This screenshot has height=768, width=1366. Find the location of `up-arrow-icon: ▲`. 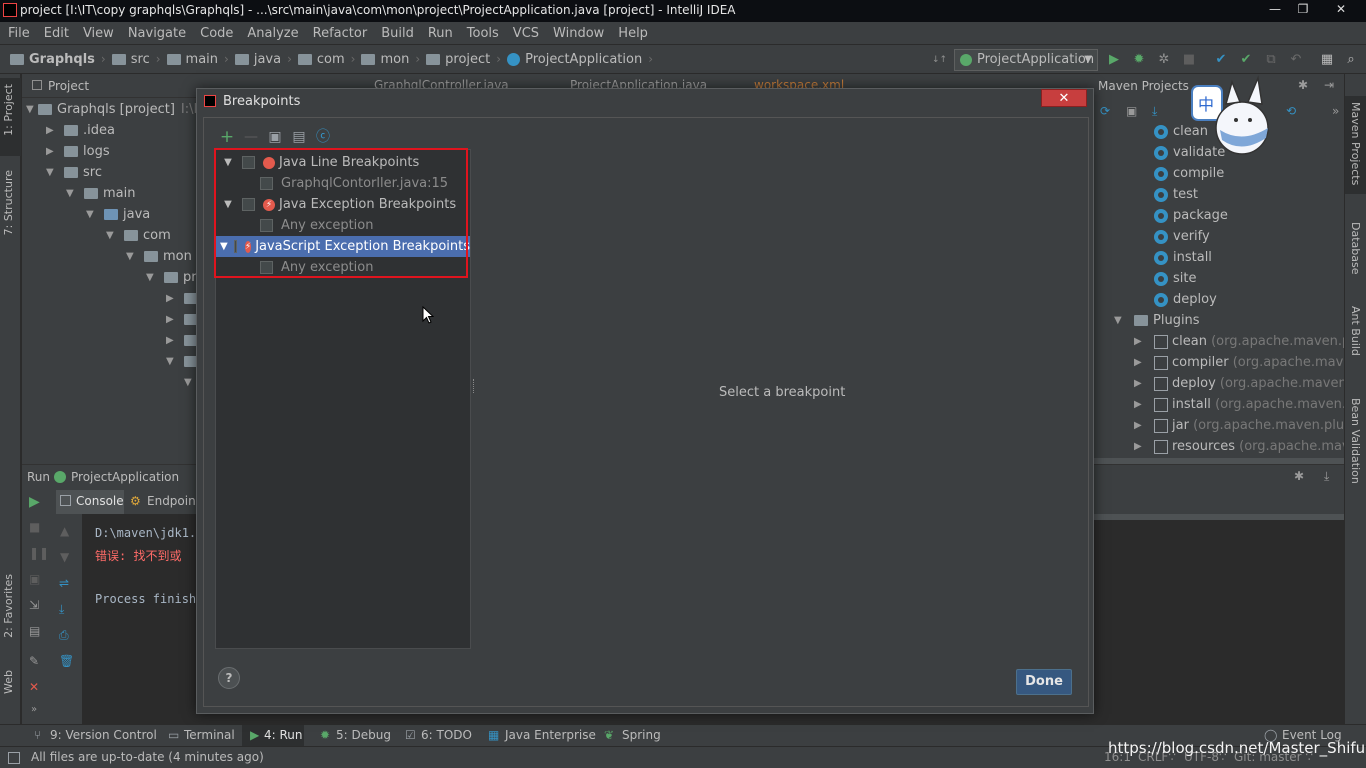

up-arrow-icon: ▲ is located at coordinates (64, 531).